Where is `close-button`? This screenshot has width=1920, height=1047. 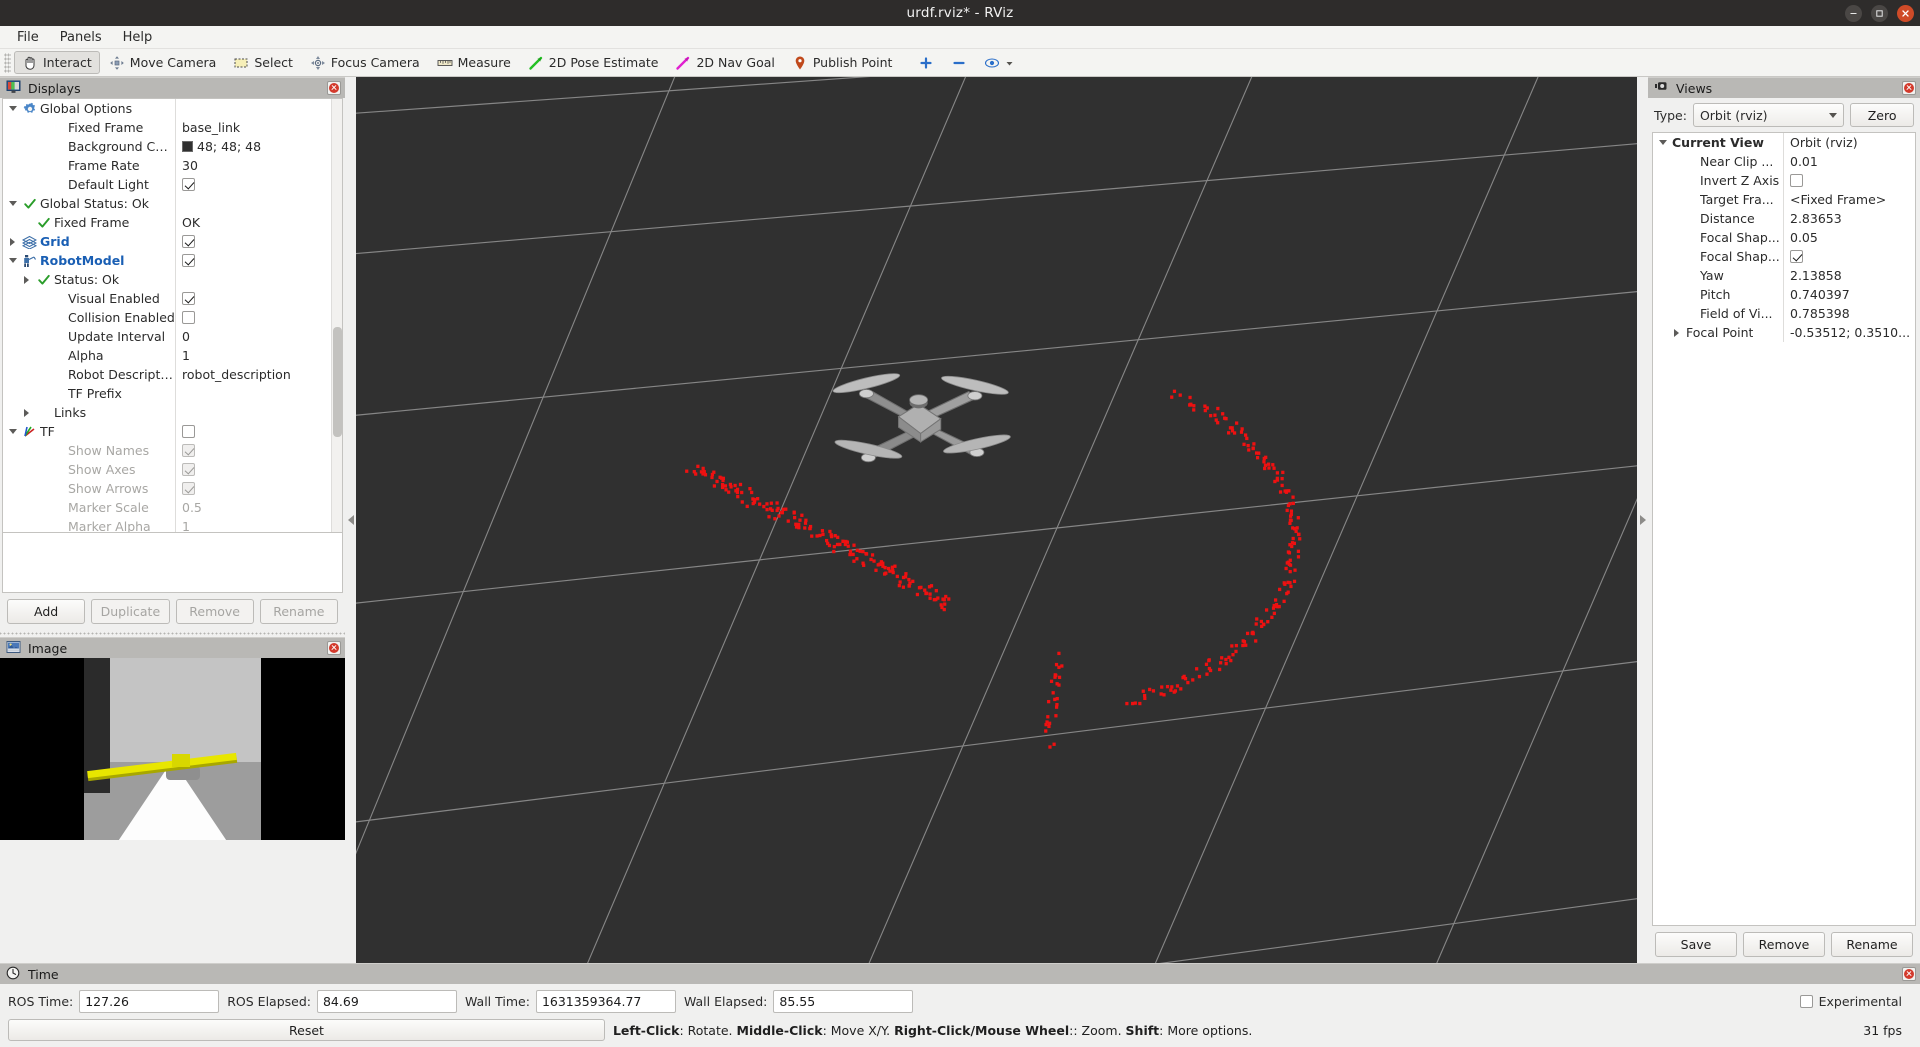 close-button is located at coordinates (1905, 13).